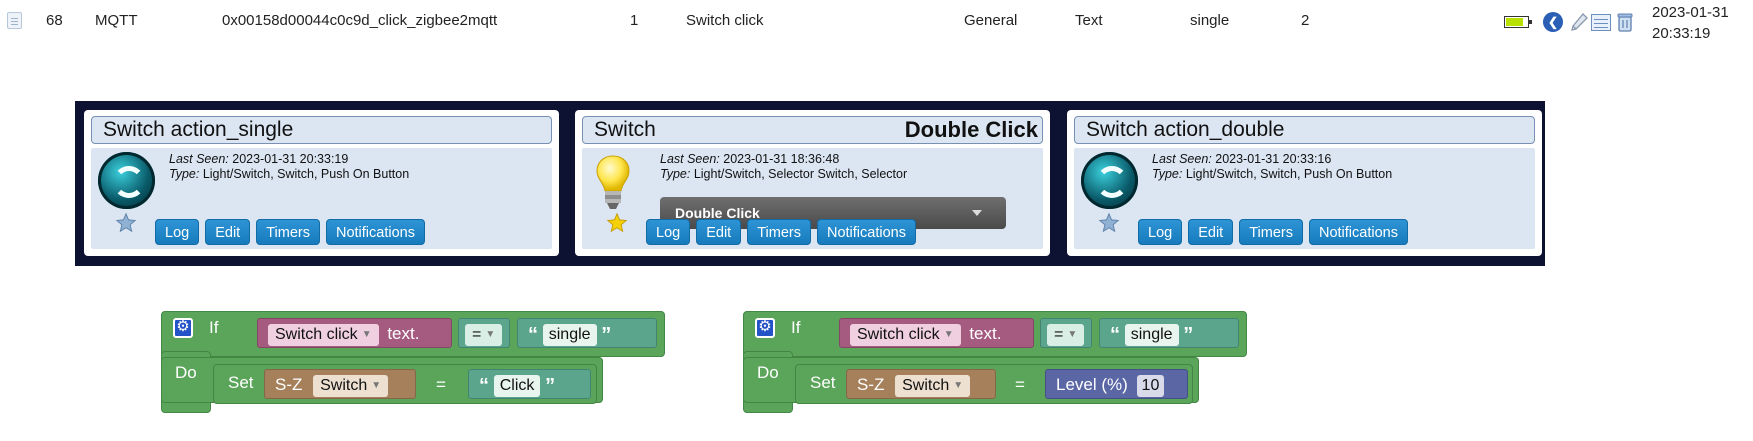 Image resolution: width=1753 pixels, height=441 pixels. Describe the element at coordinates (1150, 386) in the screenshot. I see `level-value: 10` at that location.